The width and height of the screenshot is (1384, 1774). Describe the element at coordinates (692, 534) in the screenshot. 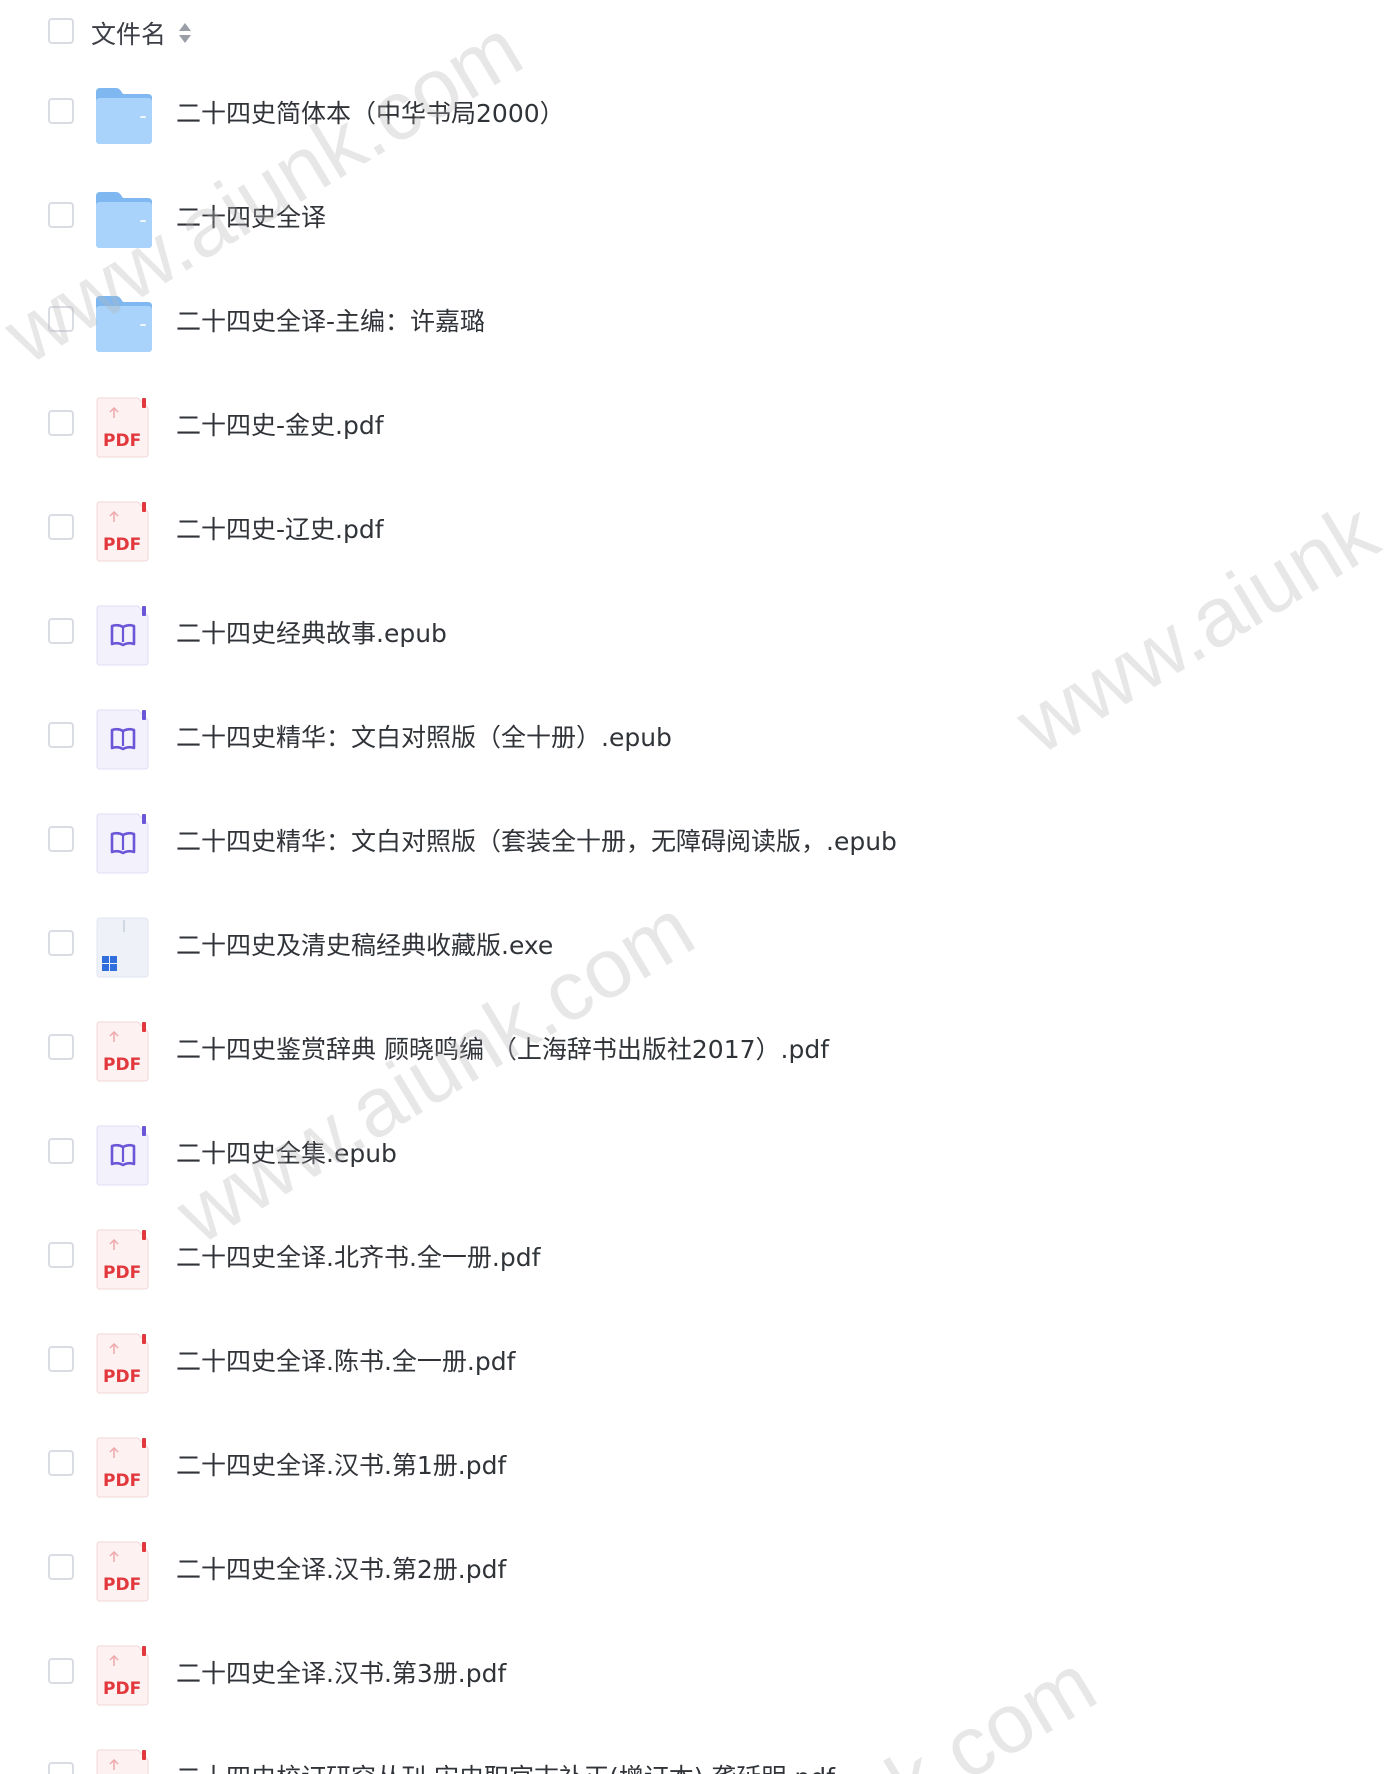

I see `file-row: PDF 二十四史-辽史.pdf` at that location.